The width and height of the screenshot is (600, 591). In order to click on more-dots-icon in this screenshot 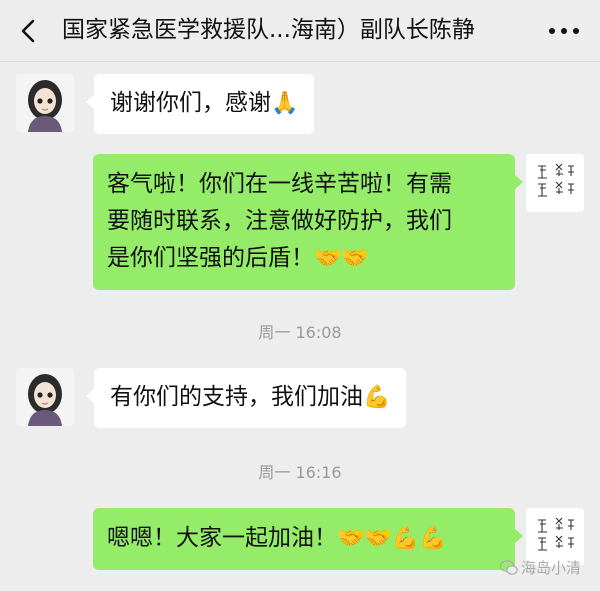, I will do `click(564, 31)`.